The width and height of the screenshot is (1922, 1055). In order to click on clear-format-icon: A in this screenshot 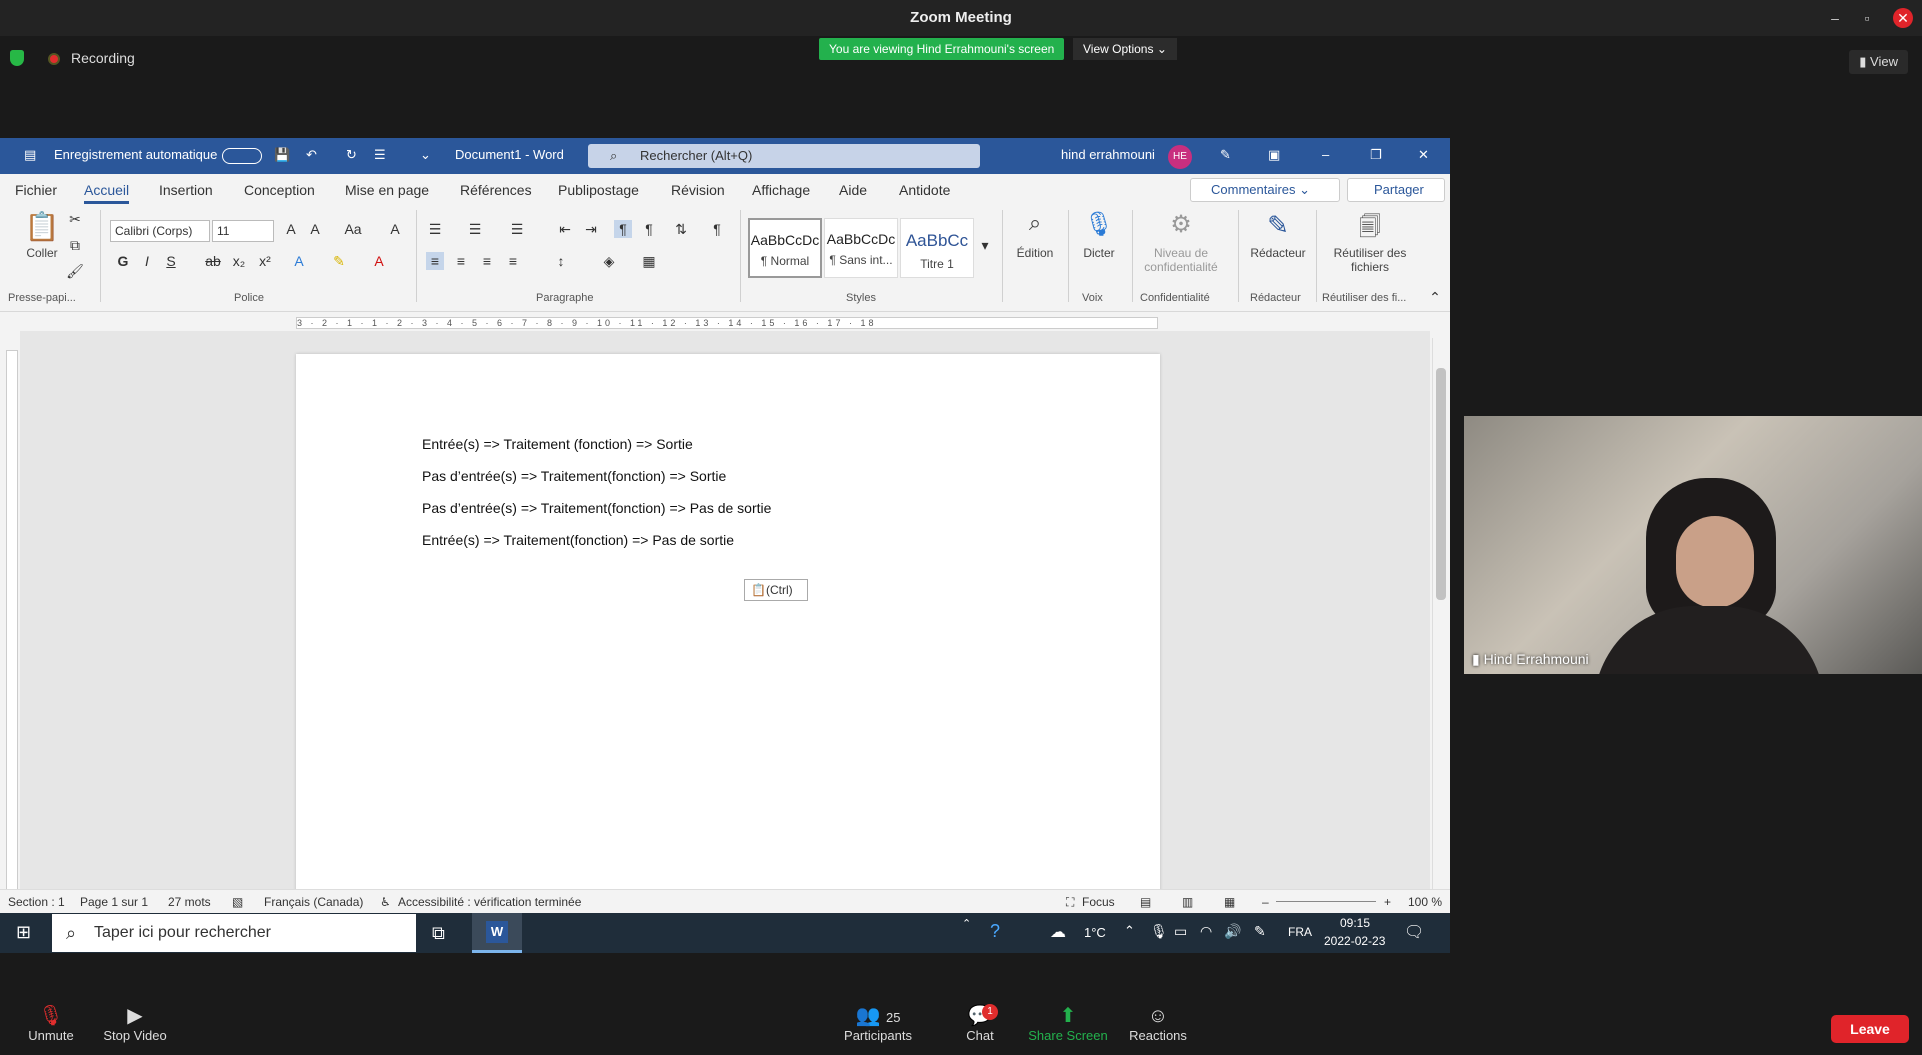, I will do `click(395, 229)`.